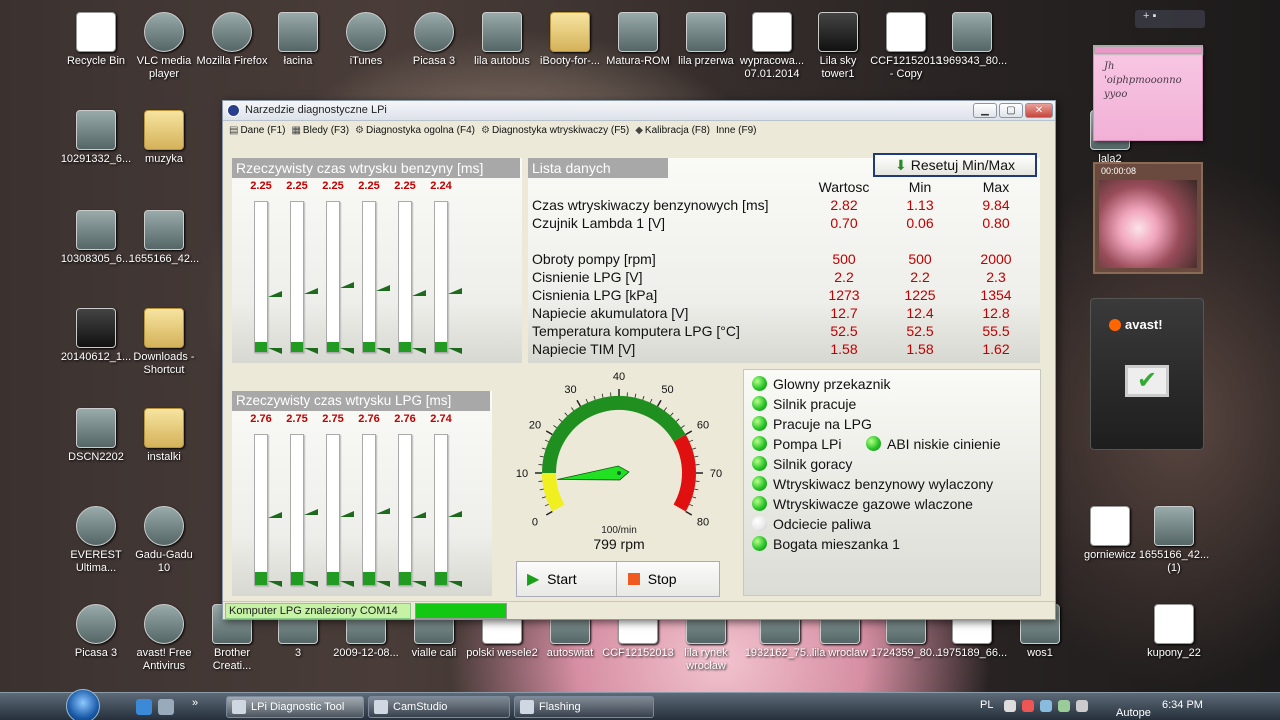  Describe the element at coordinates (340, 510) in the screenshot. I see `lpg_panel-bar` at that location.